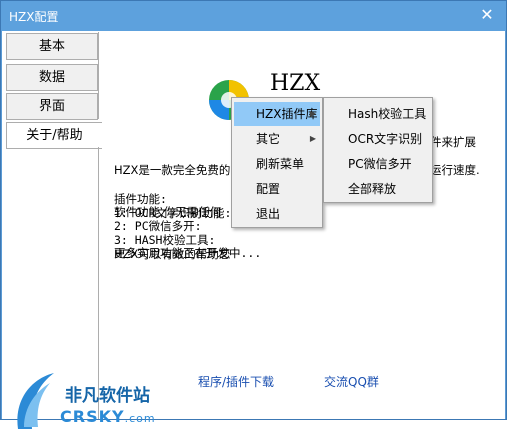 This screenshot has width=507, height=441. What do you see at coordinates (34, 17) in the screenshot?
I see `window-title: HZX配置` at bounding box center [34, 17].